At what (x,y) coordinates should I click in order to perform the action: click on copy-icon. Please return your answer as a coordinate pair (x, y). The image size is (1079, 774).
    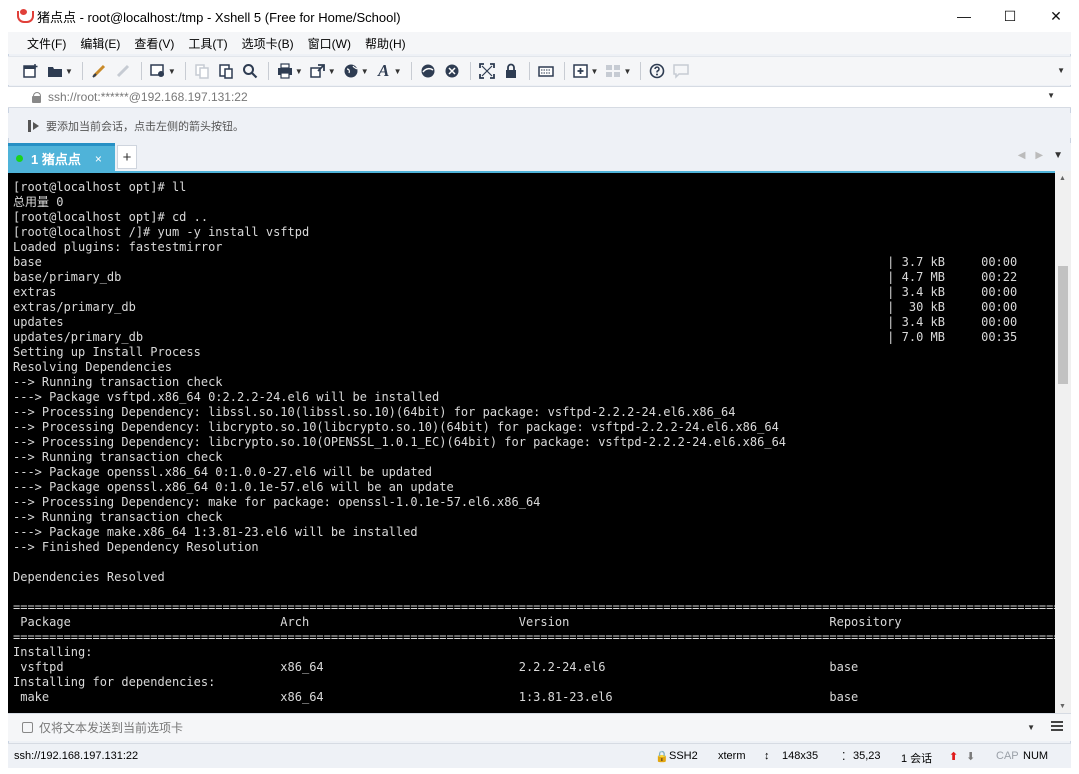
    Looking at the image, I should click on (202, 71).